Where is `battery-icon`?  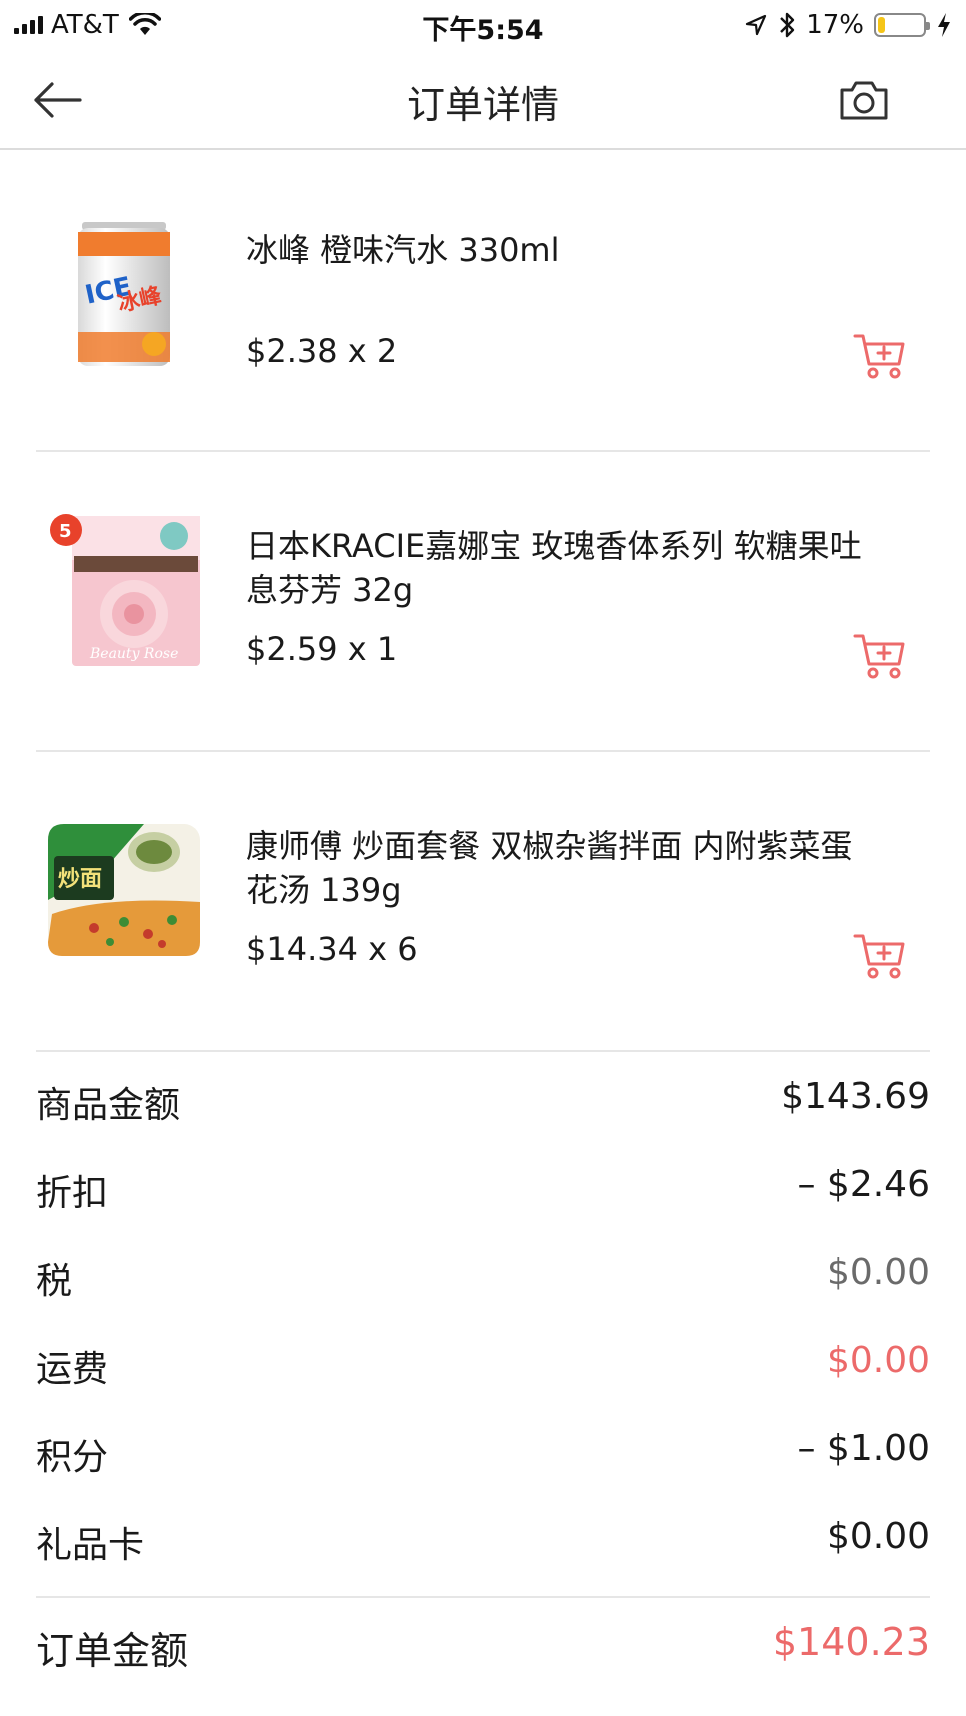 battery-icon is located at coordinates (902, 25).